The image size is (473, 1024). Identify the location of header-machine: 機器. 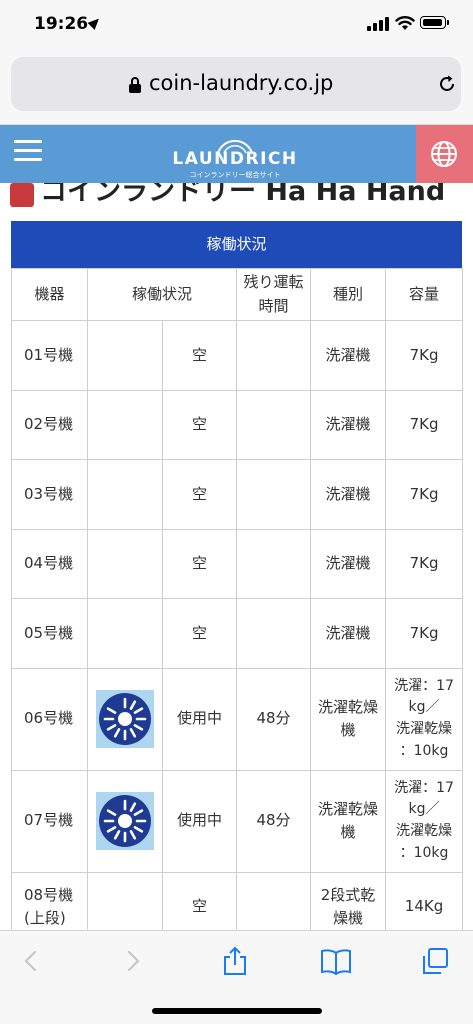
(49, 294).